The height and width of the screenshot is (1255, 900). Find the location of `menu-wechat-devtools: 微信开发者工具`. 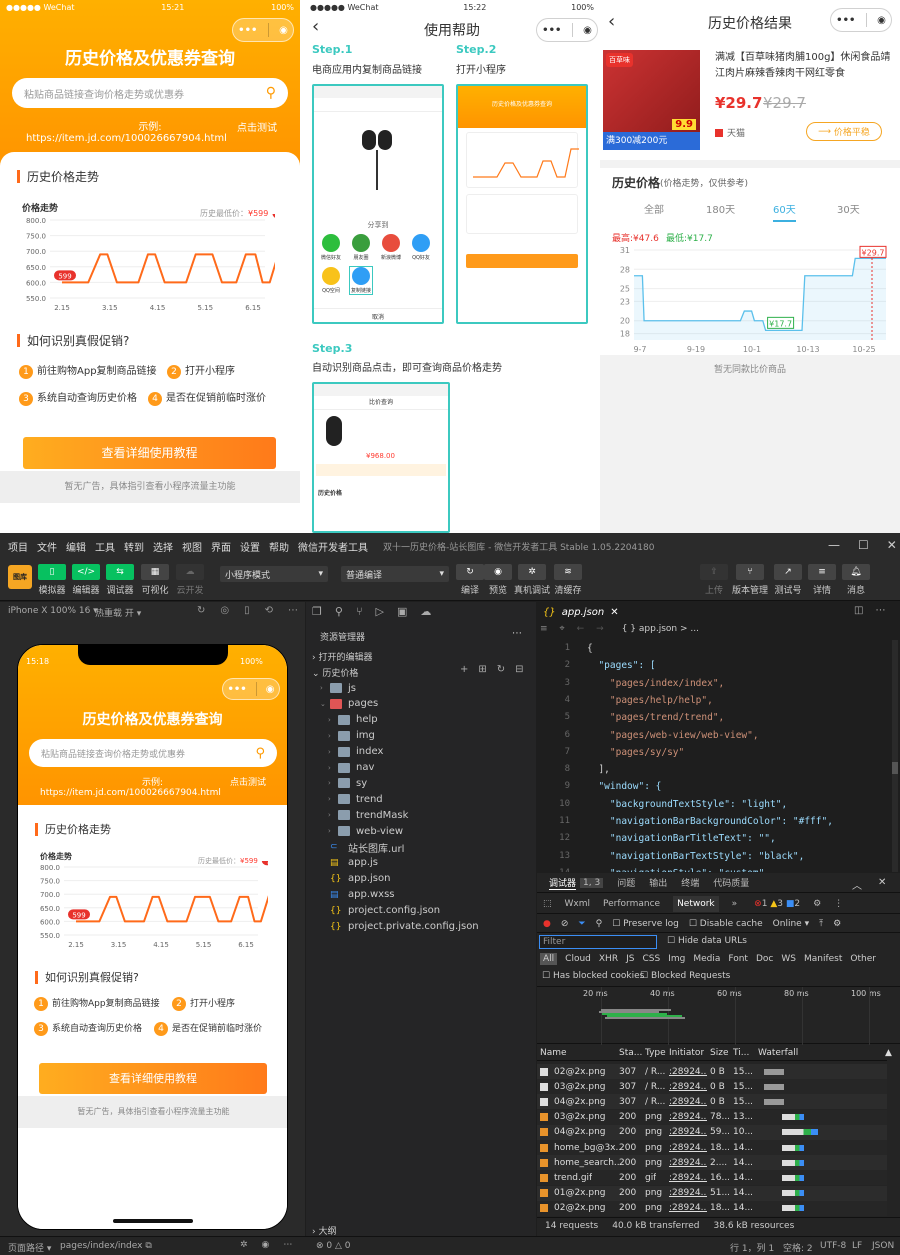

menu-wechat-devtools: 微信开发者工具 is located at coordinates (333, 546).